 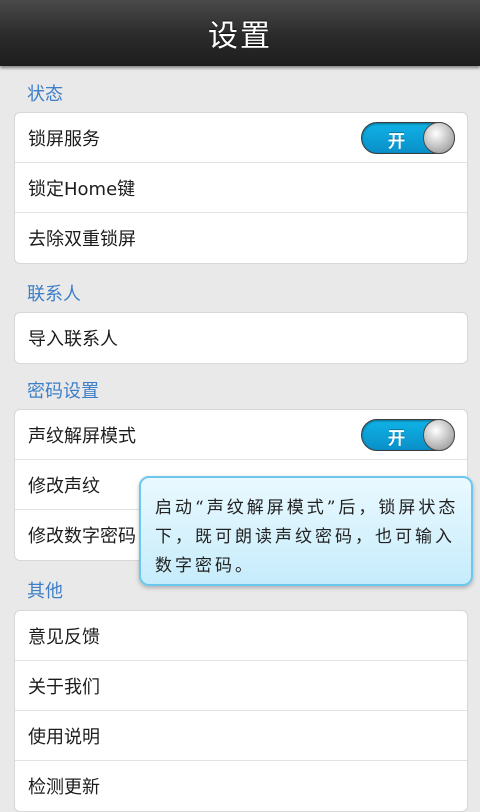 I want to click on row-label: 关于我们, so click(x=64, y=687).